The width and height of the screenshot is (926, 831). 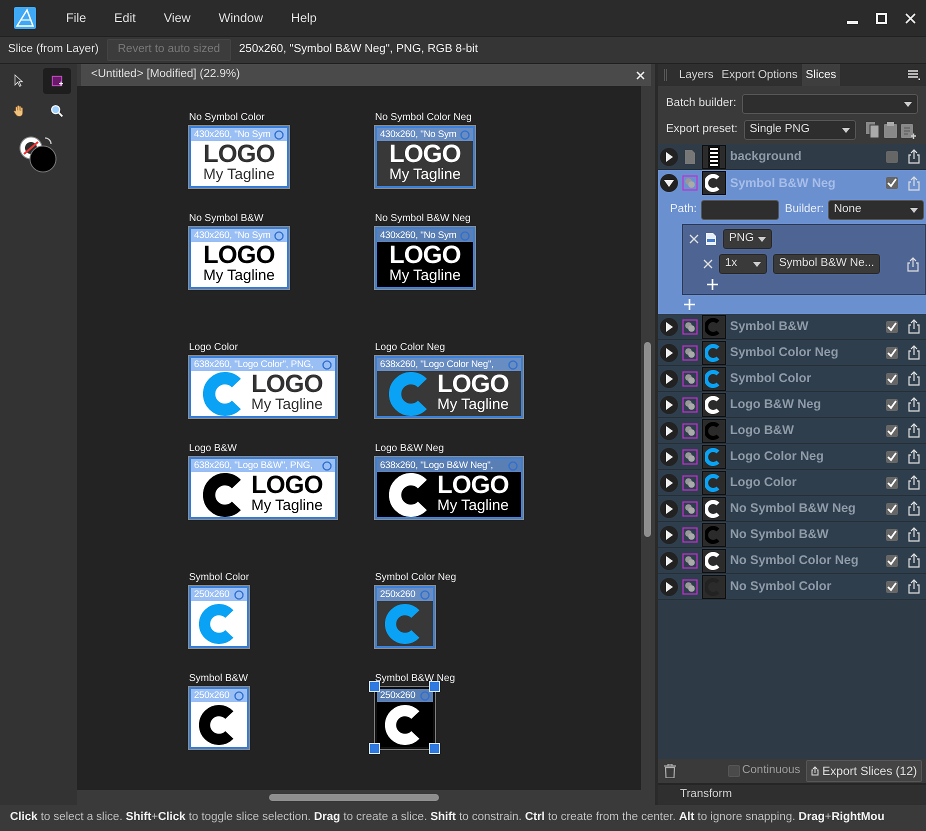 I want to click on export-slices-button: Export Slices (12), so click(x=864, y=771).